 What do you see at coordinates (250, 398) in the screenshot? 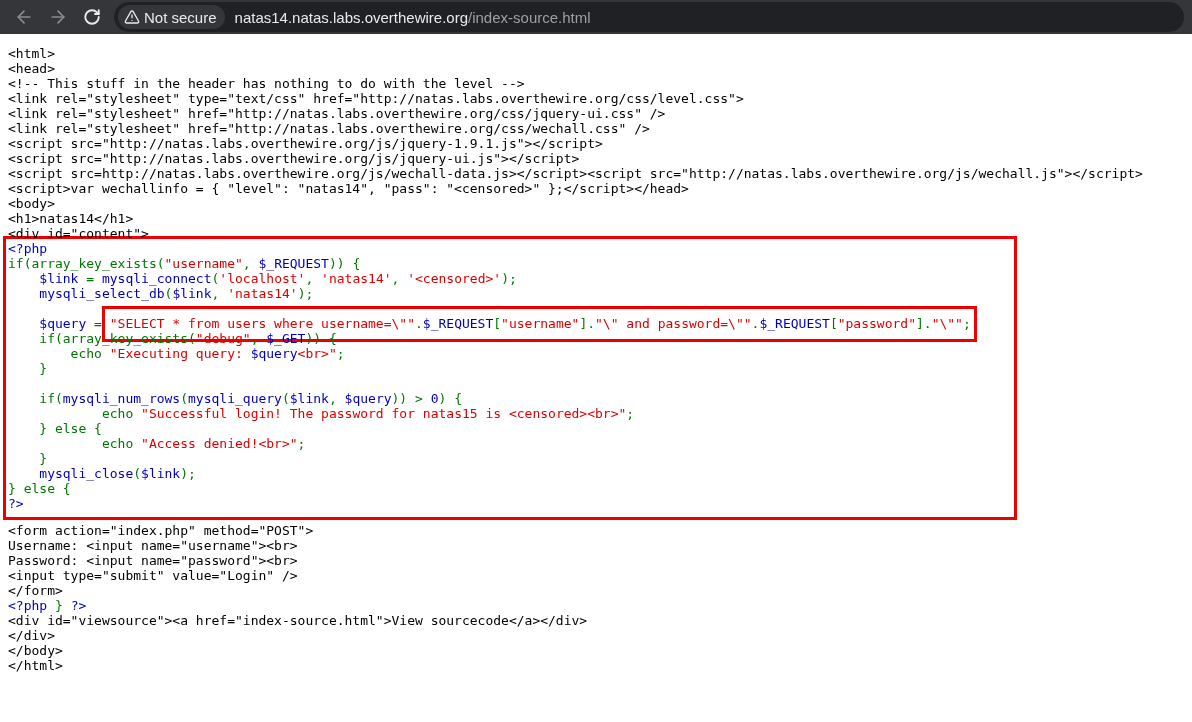
I see `code-line: if(mysqli_num_rows(mysqli_query($link, $query)) > 0) {` at bounding box center [250, 398].